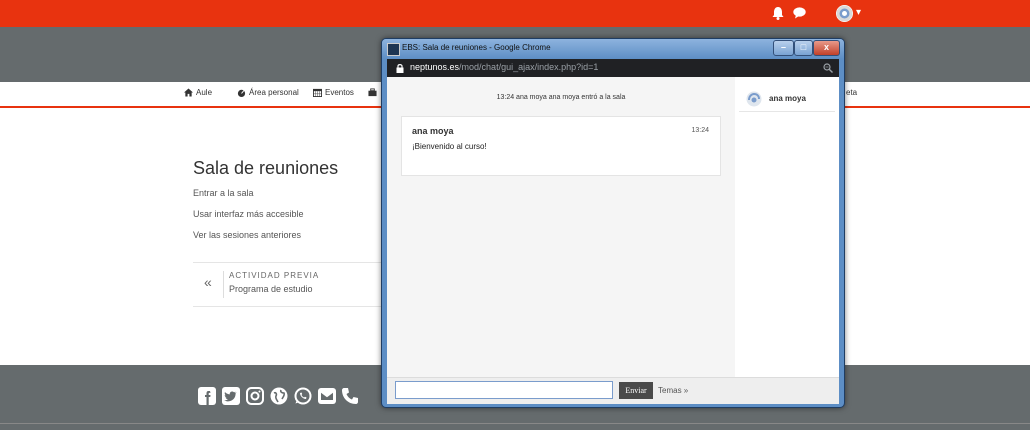 This screenshot has height=430, width=1030. What do you see at coordinates (803, 48) in the screenshot?
I see `maximize-button: □` at bounding box center [803, 48].